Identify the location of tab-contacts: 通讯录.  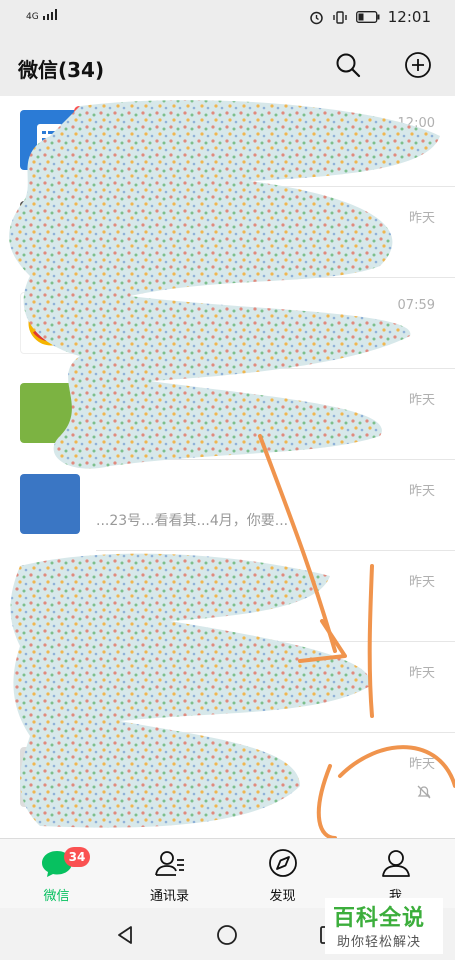
(169, 874).